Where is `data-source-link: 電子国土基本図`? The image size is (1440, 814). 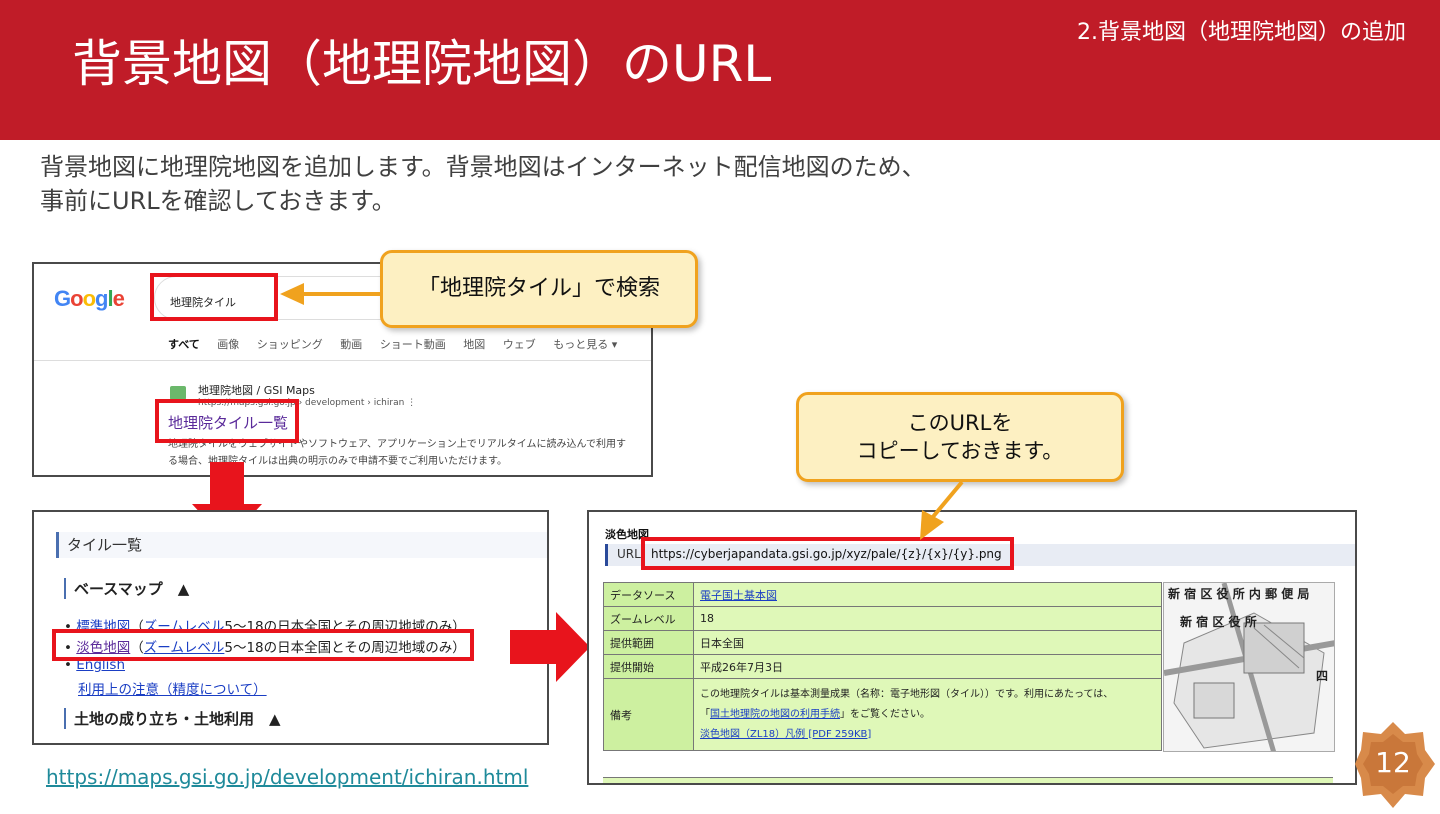 data-source-link: 電子国土基本図 is located at coordinates (738, 595).